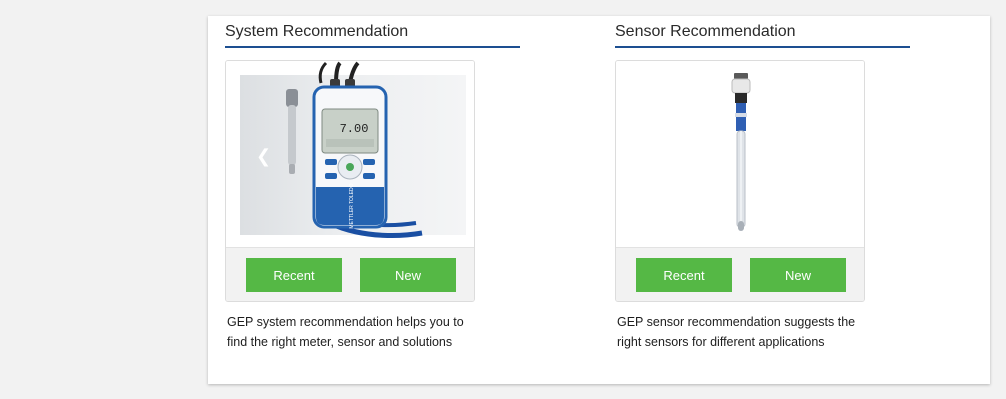 The height and width of the screenshot is (399, 1006). I want to click on sensor-description-line-1: GEP sensor recommendation suggests the, so click(736, 322).